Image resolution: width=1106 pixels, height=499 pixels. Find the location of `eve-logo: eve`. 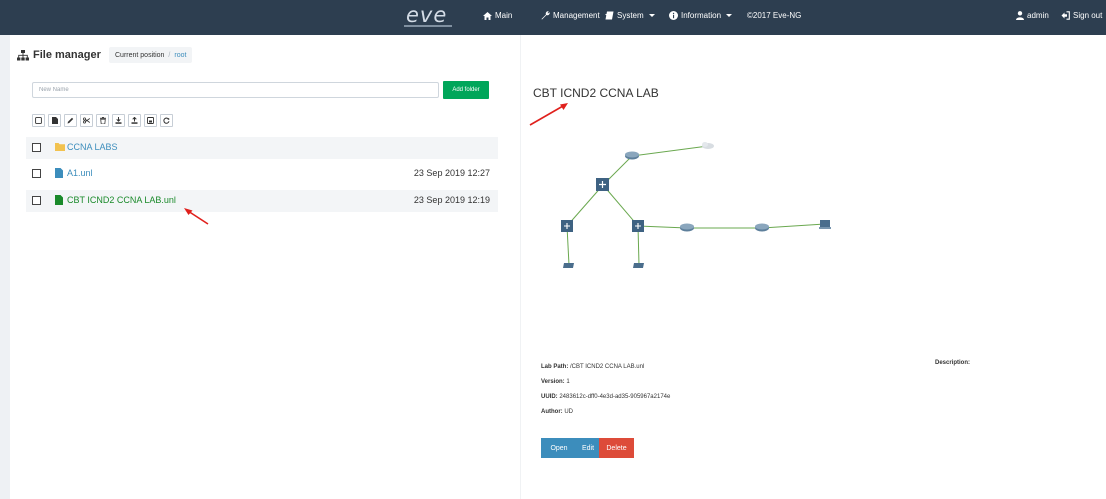

eve-logo: eve is located at coordinates (428, 16).